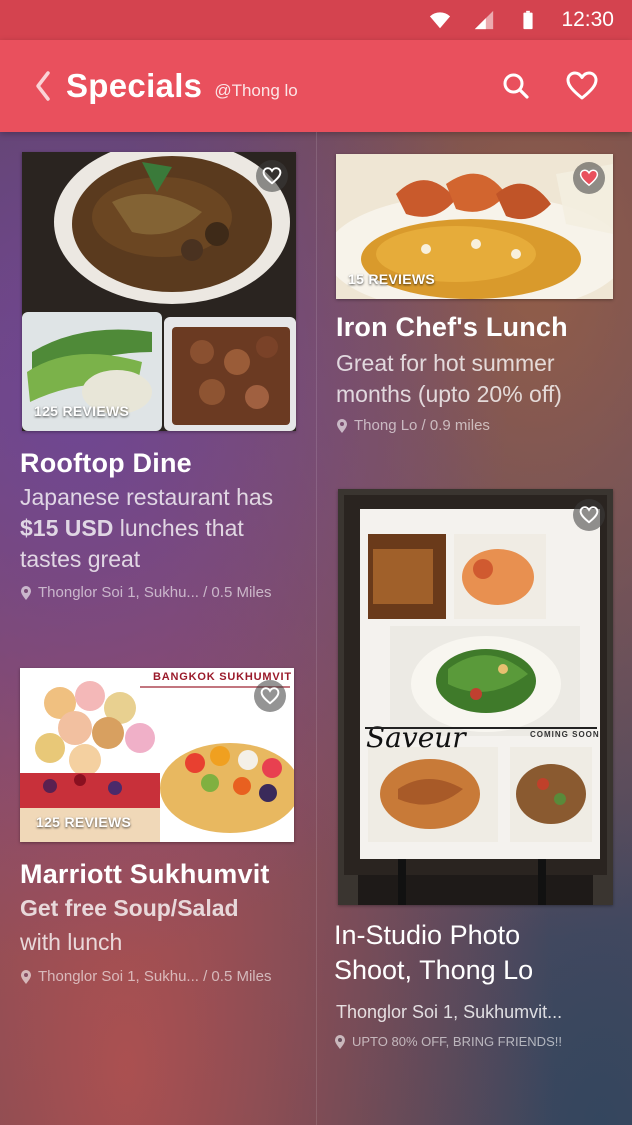 The image size is (632, 1125). What do you see at coordinates (587, 19) in the screenshot?
I see `status-time: 12:30` at bounding box center [587, 19].